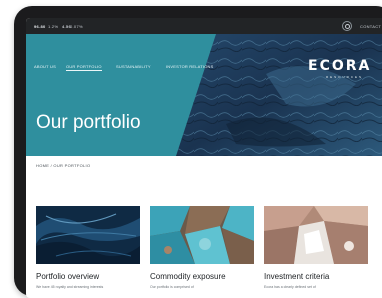 Image resolution: width=382 pixels, height=298 pixels. Describe the element at coordinates (53, 26) in the screenshot. I see `ticker-change: 1.2%` at that location.